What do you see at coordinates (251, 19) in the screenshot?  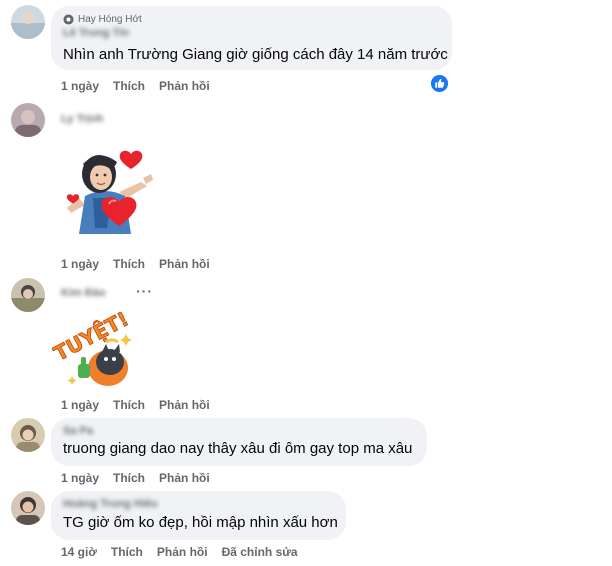 I see `fan-badge: Hay Hóng Hớt` at bounding box center [251, 19].